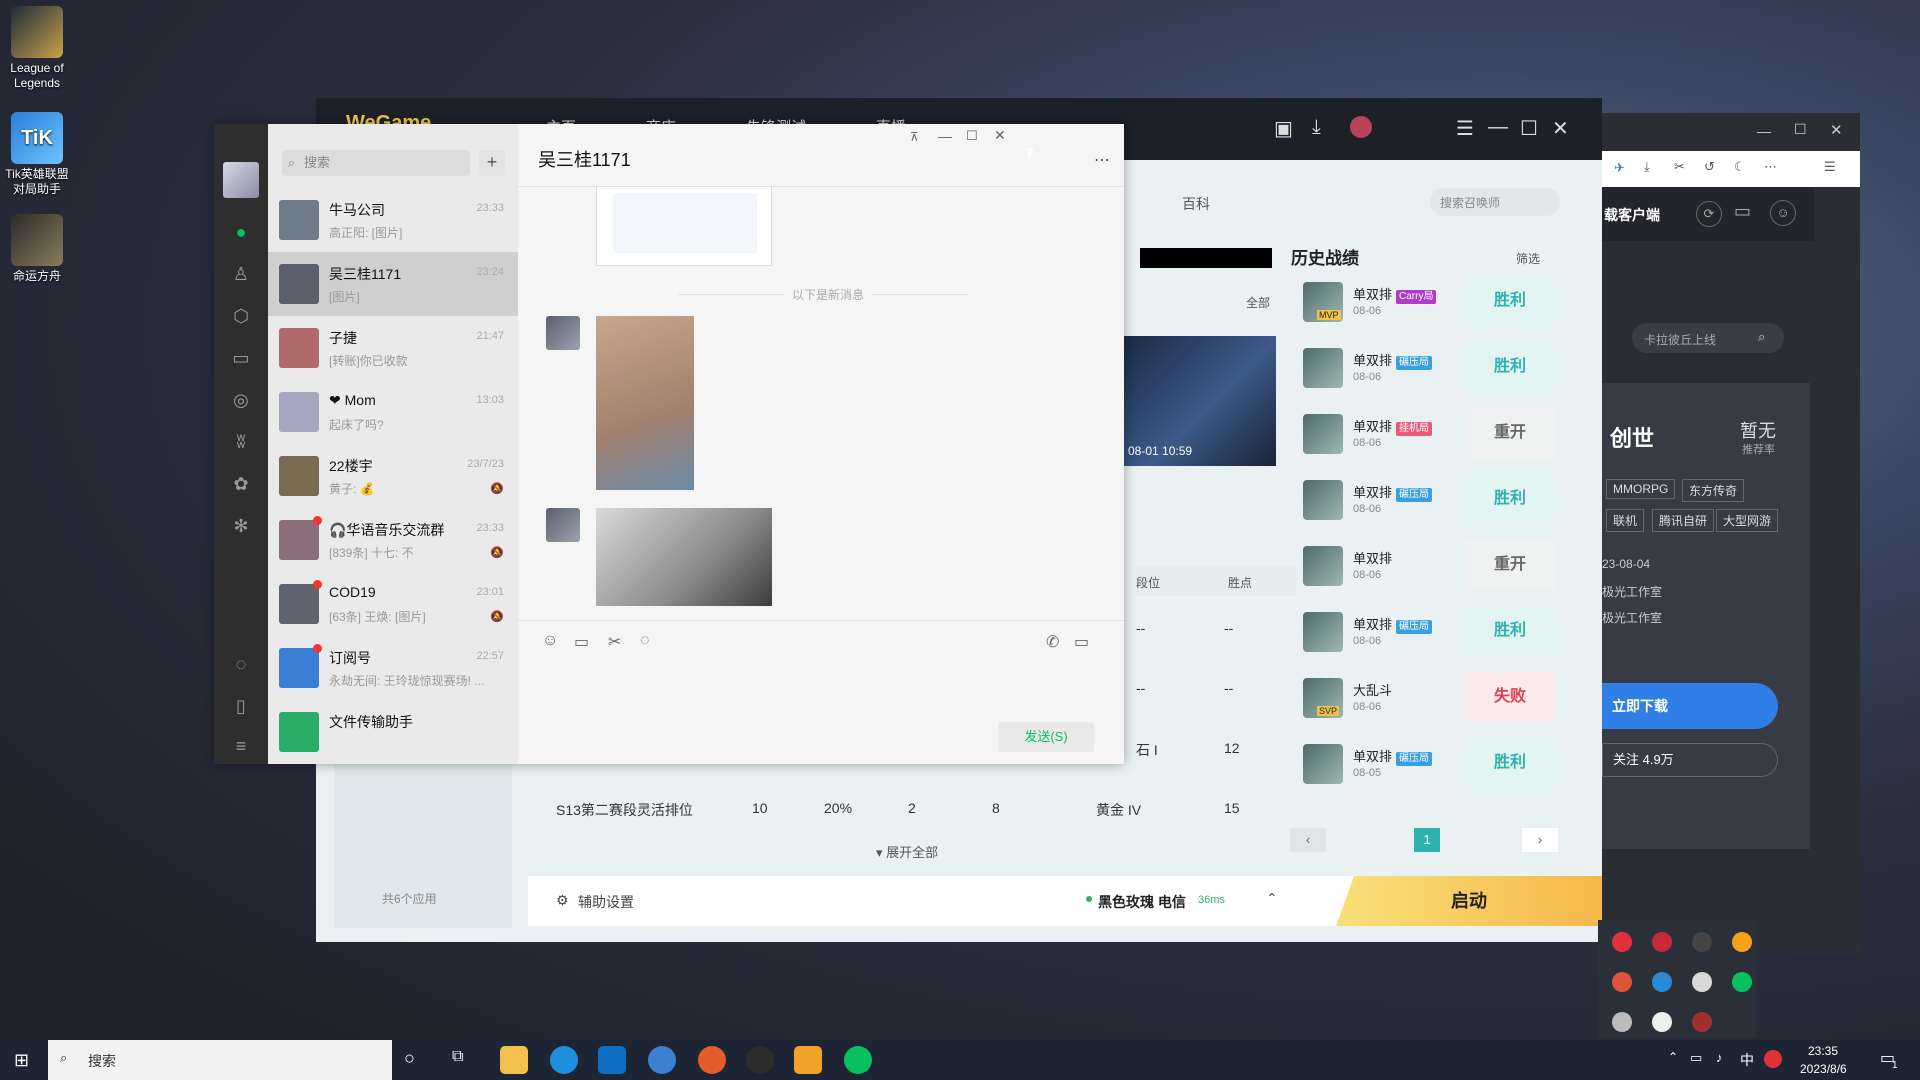 The height and width of the screenshot is (1080, 1920). I want to click on clock-time: 23:35, so click(1823, 1051).